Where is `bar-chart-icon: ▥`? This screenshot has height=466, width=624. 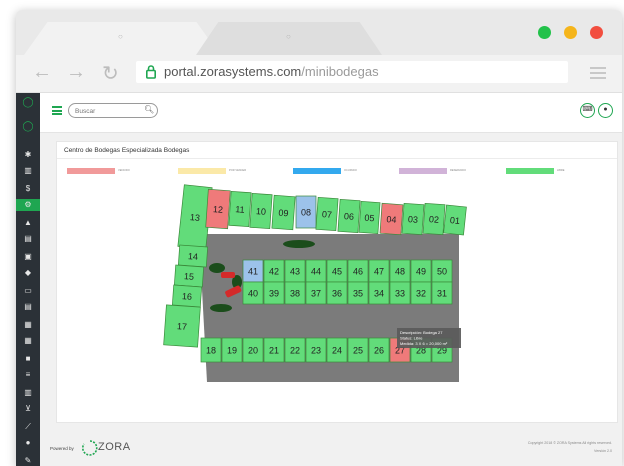 bar-chart-icon: ▥ is located at coordinates (28, 171).